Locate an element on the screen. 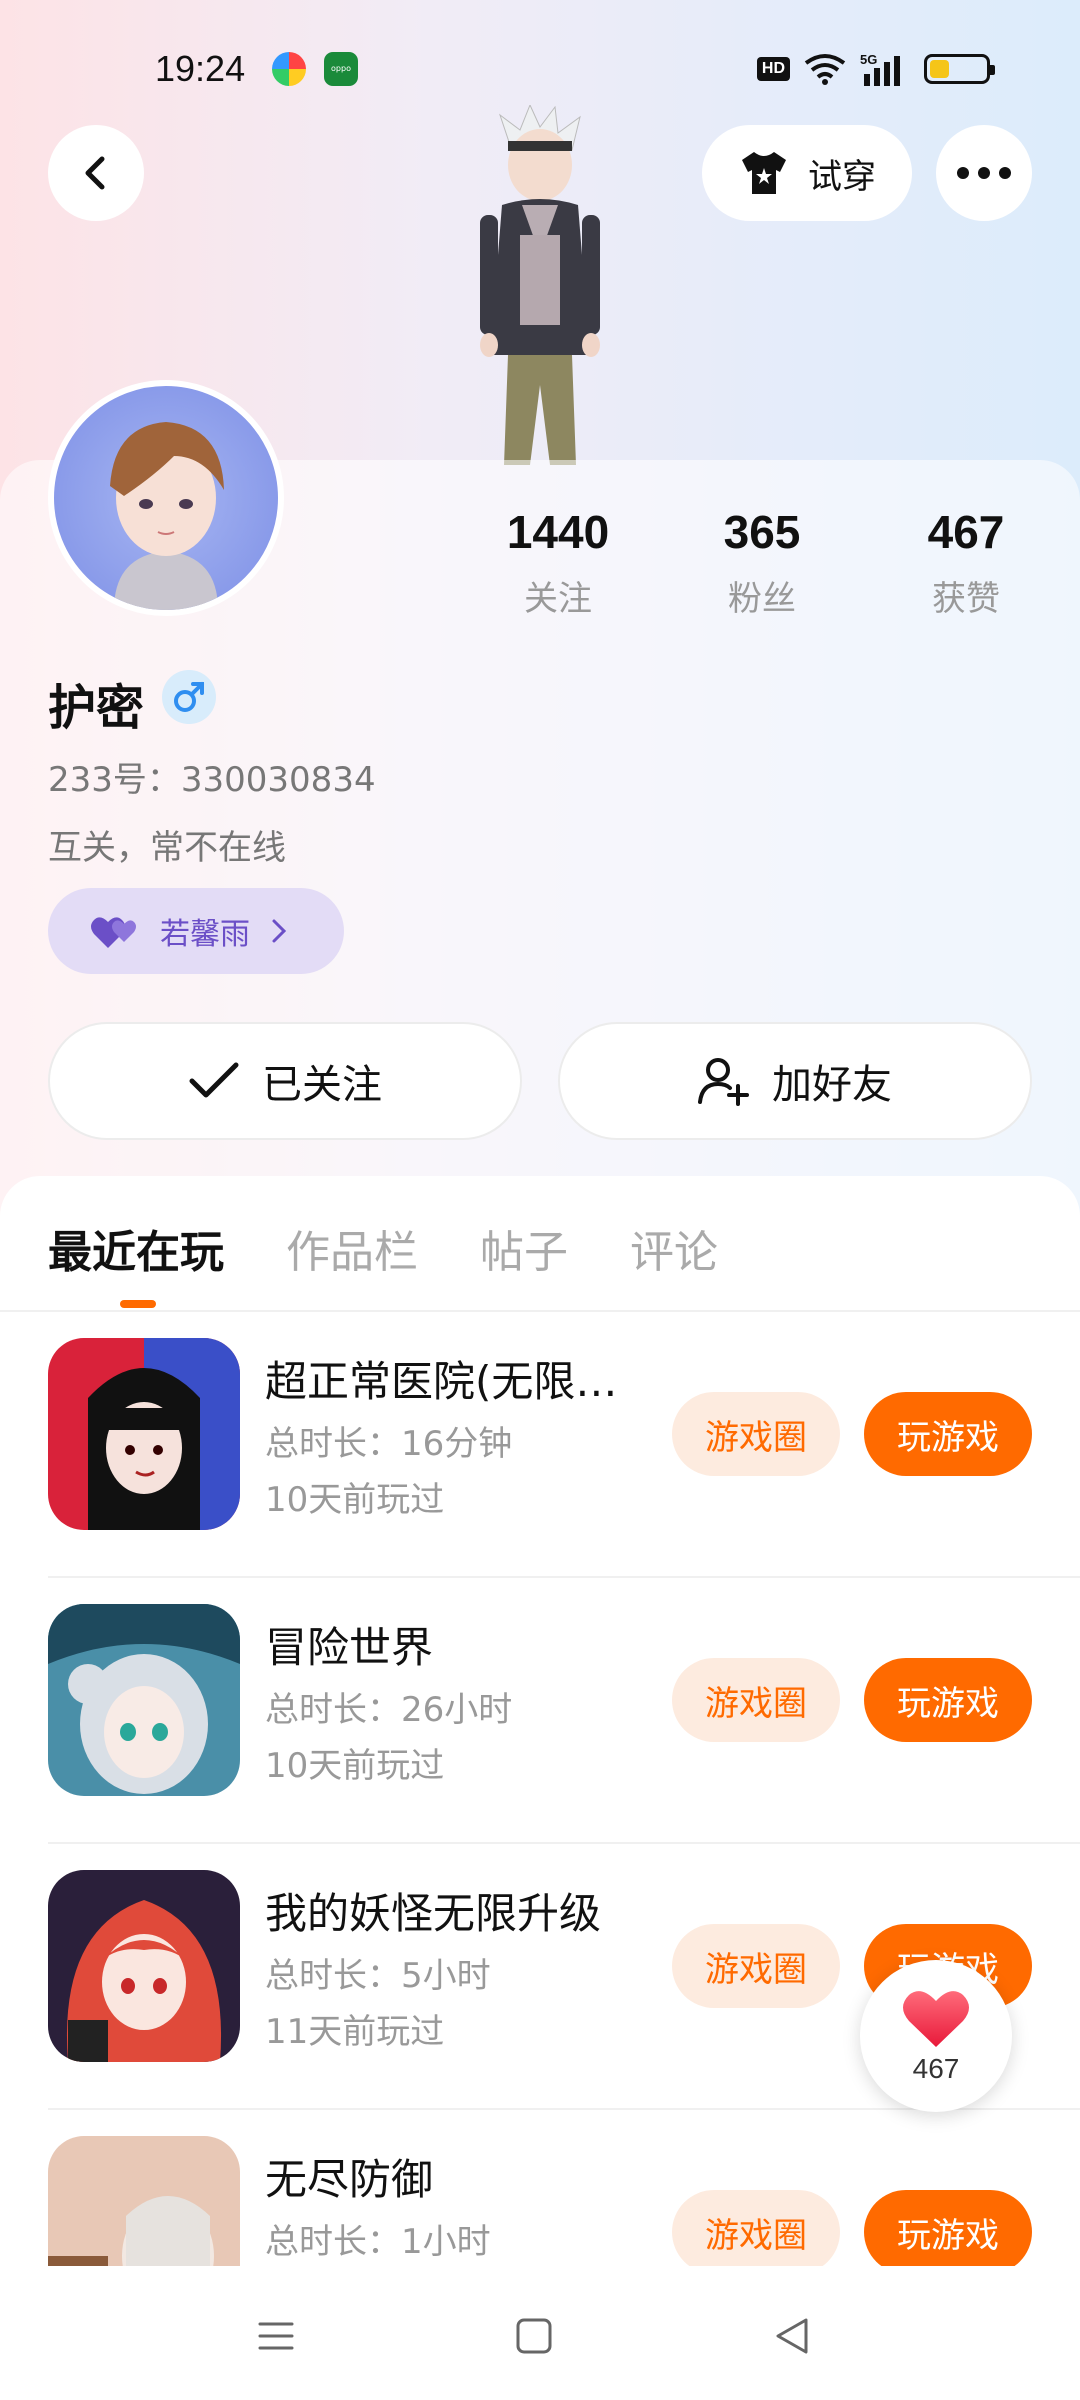 The width and height of the screenshot is (1080, 2400). game-name: 无尽防御 is located at coordinates (349, 2179).